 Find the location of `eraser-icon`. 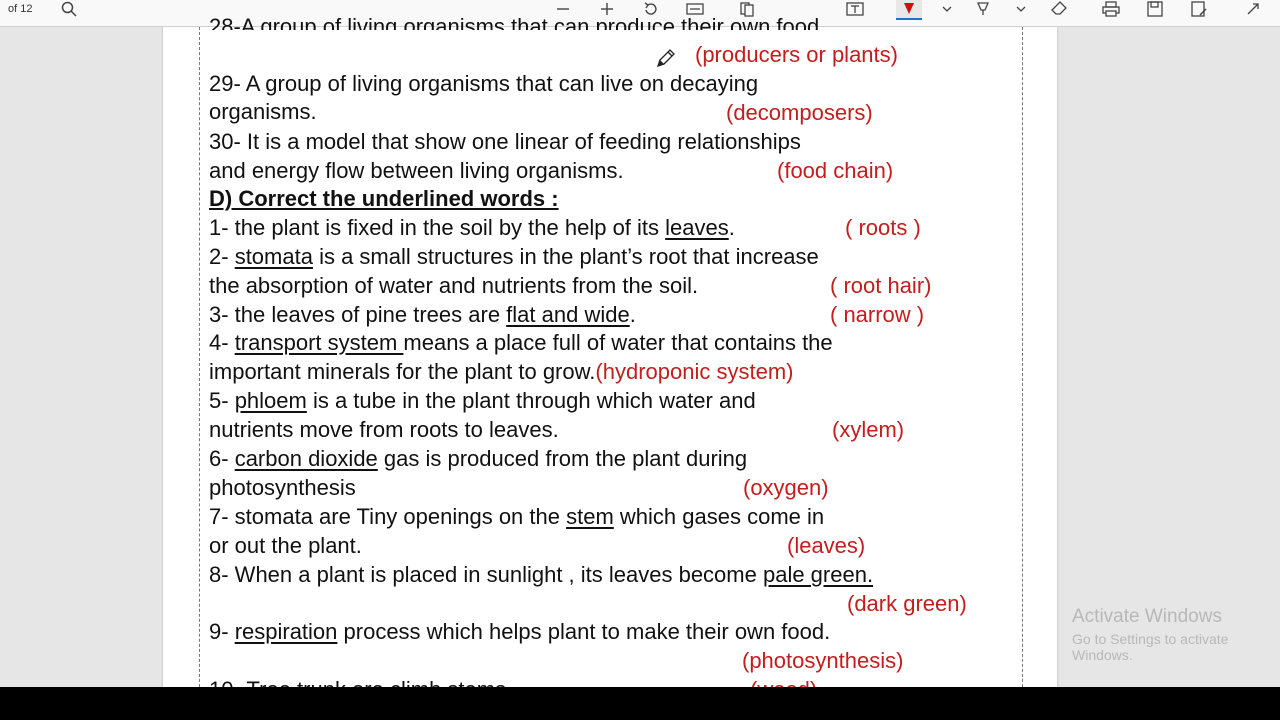

eraser-icon is located at coordinates (1059, 9).